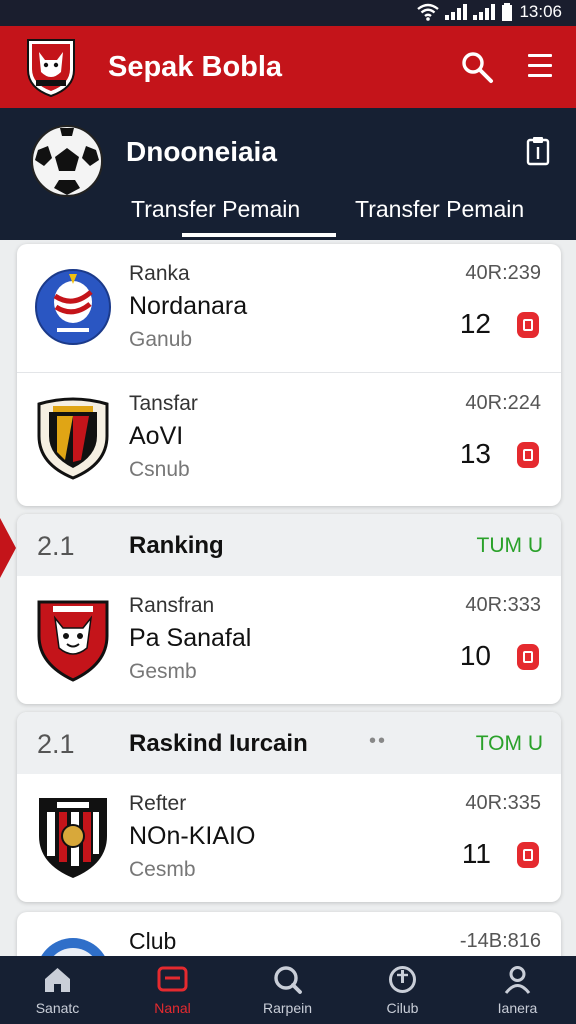 This screenshot has width=576, height=1024. What do you see at coordinates (195, 67) in the screenshot?
I see `app-title: Sepak Bobla` at bounding box center [195, 67].